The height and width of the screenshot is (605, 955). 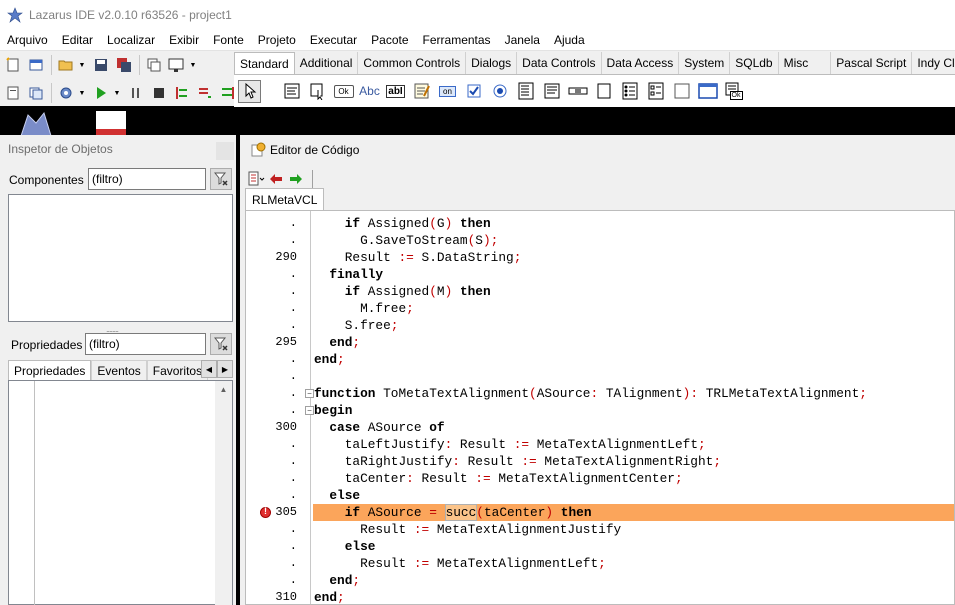 What do you see at coordinates (225, 369) in the screenshot?
I see `tab-scroll-right-icon: ▶` at bounding box center [225, 369].